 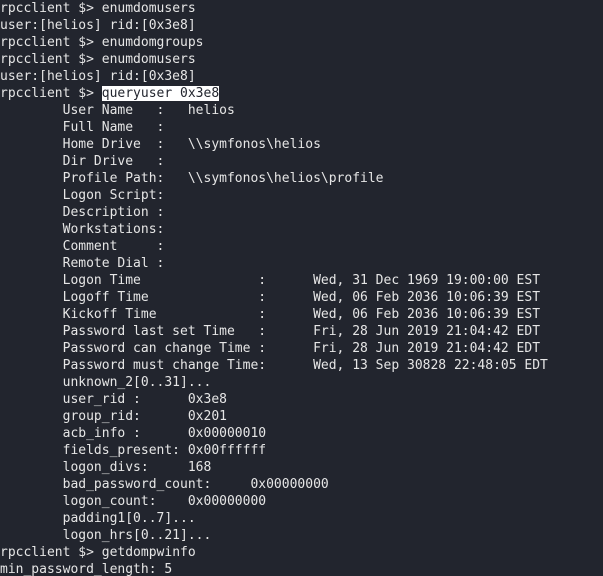 What do you see at coordinates (301, 195) in the screenshot?
I see `terminal-output-line: Logon Script:` at bounding box center [301, 195].